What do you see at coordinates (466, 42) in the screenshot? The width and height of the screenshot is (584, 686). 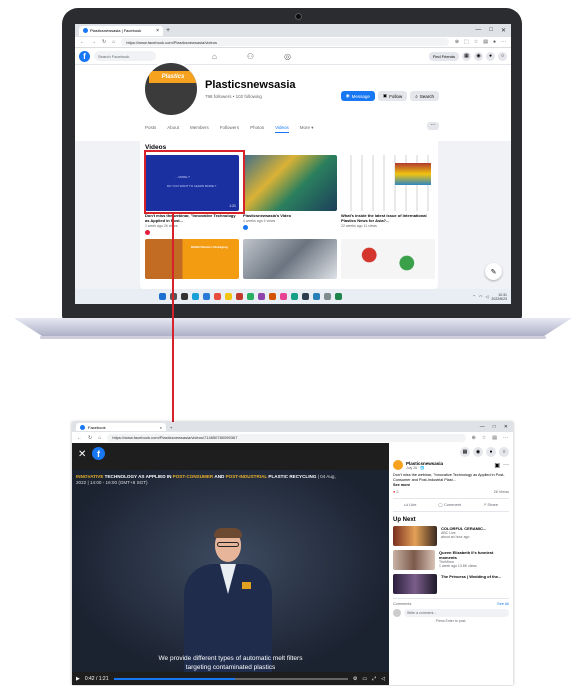 I see `extension-icon: ⬚` at bounding box center [466, 42].